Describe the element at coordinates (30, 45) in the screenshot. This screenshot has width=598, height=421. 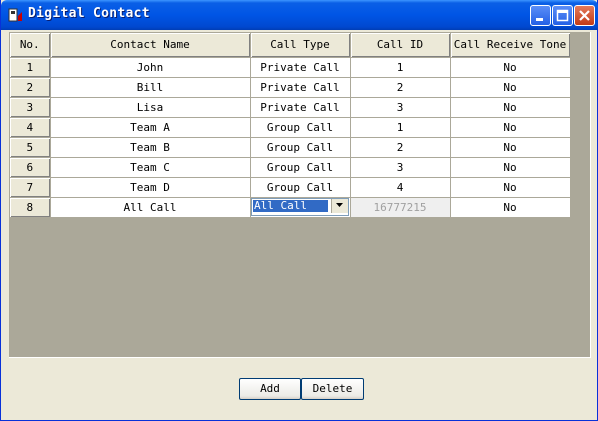
I see `header-no: No.` at that location.